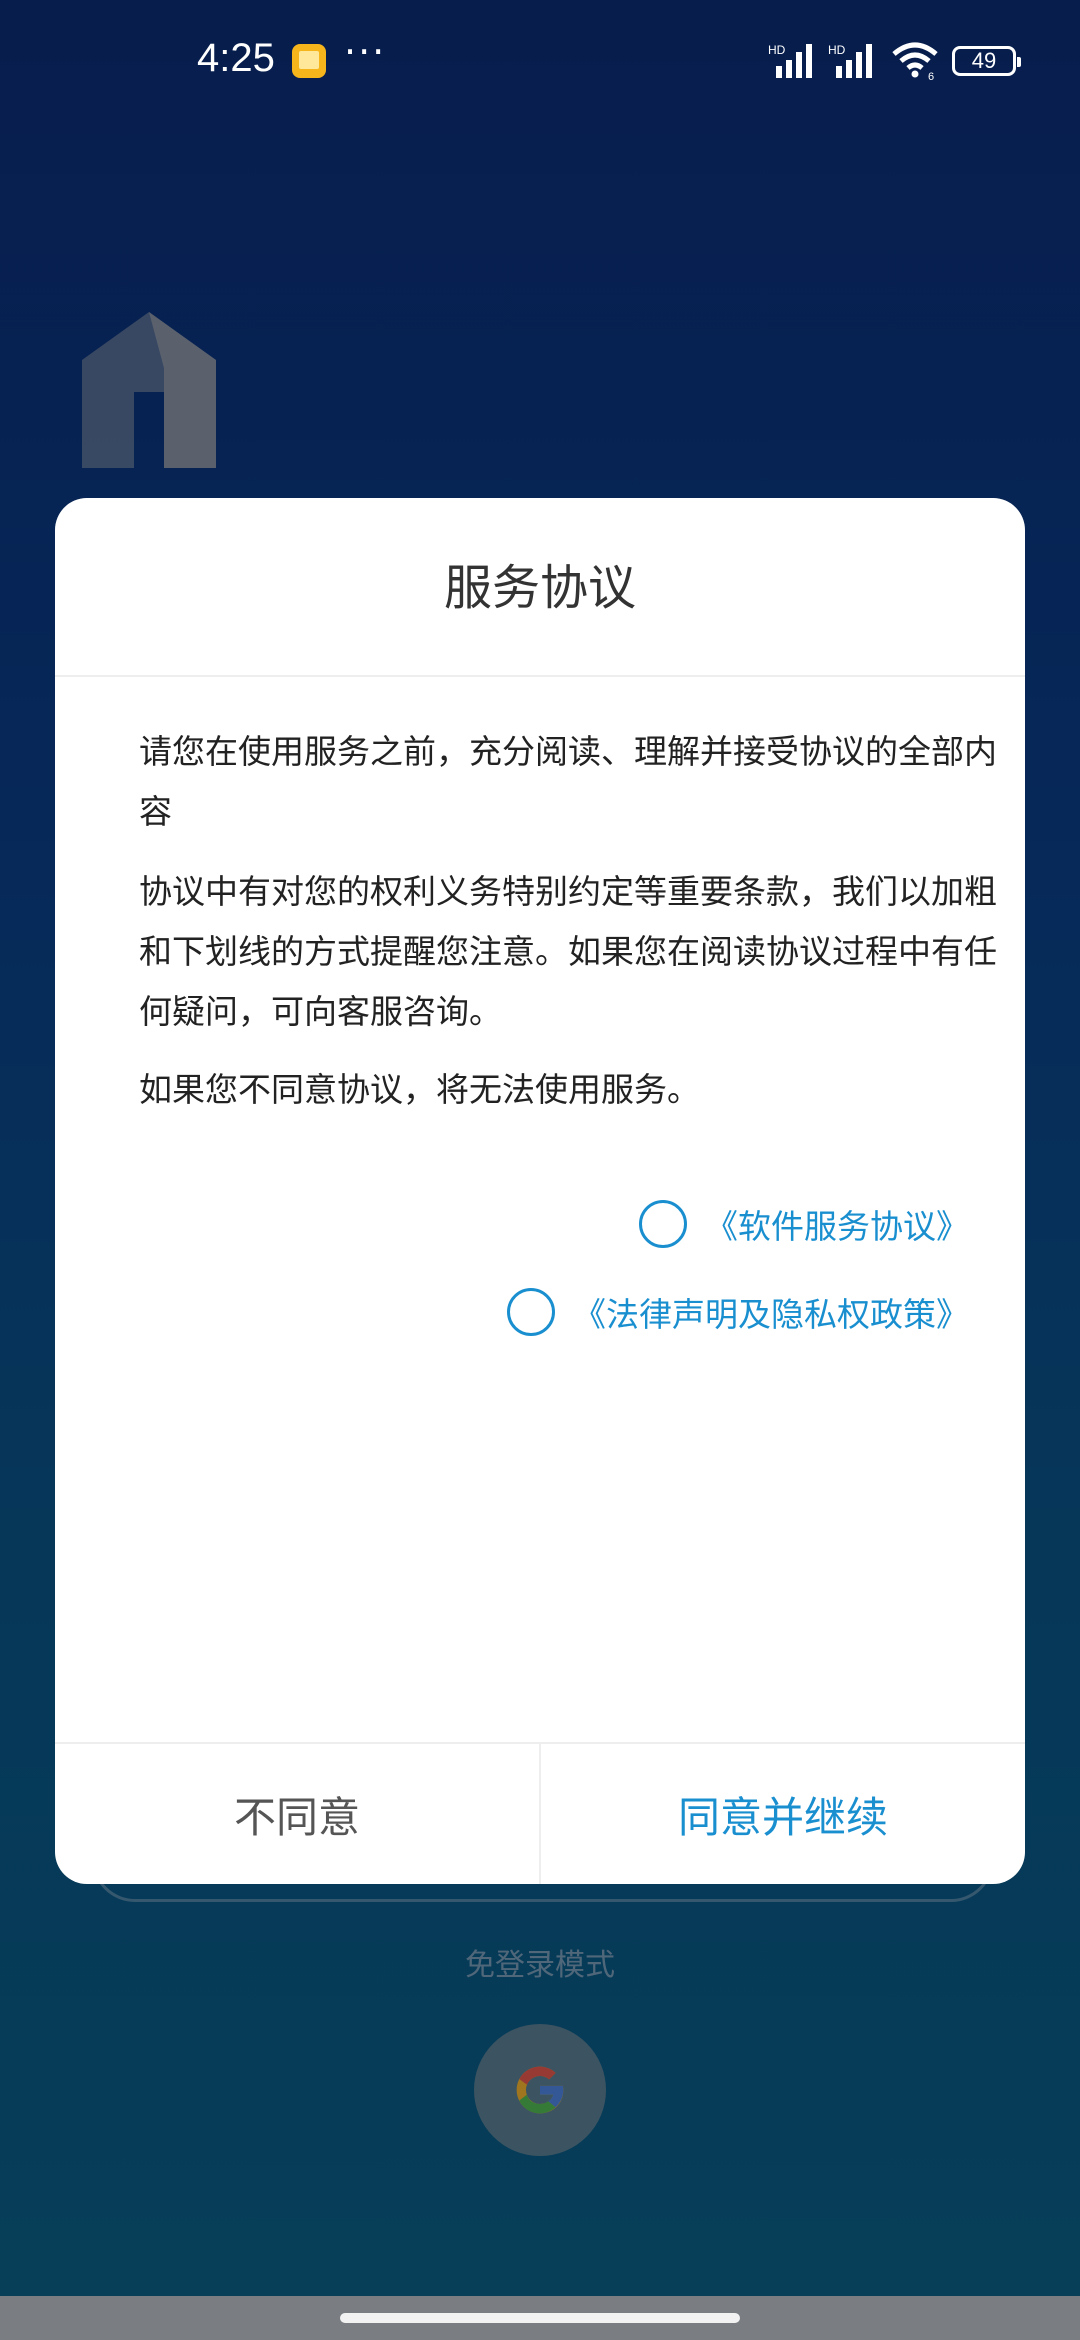 This screenshot has width=1080, height=2340. Describe the element at coordinates (309, 61) in the screenshot. I see `notification-app-icon` at that location.